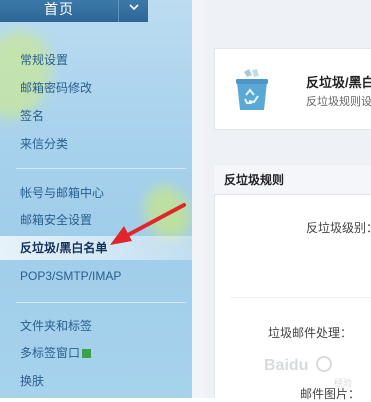 This screenshot has height=402, width=371. I want to click on antispam-level-label: 反垃圾级别：, so click(338, 228).